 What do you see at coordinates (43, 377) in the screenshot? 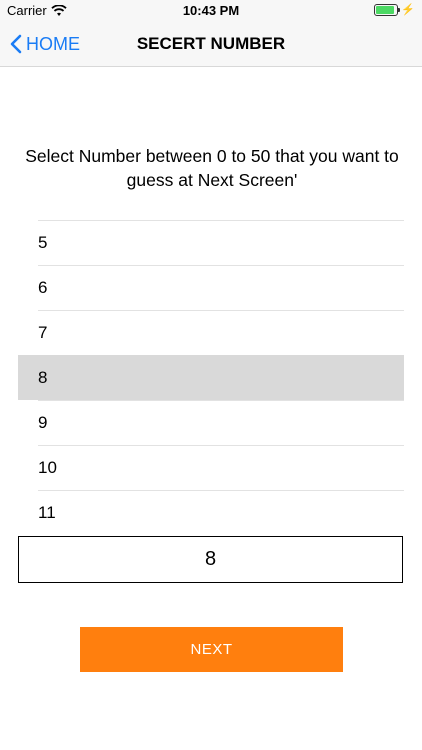
I see `picker-row-label: 8` at bounding box center [43, 377].